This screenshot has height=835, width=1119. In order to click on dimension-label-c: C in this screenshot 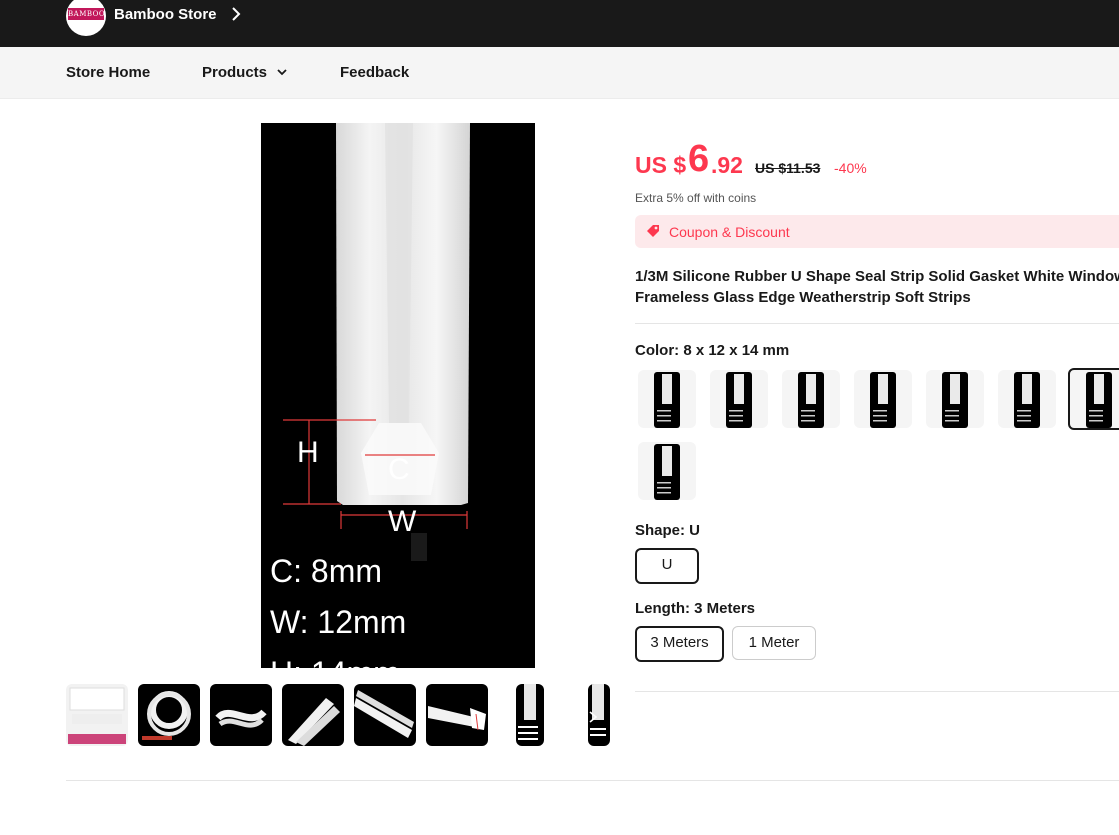, I will do `click(399, 469)`.